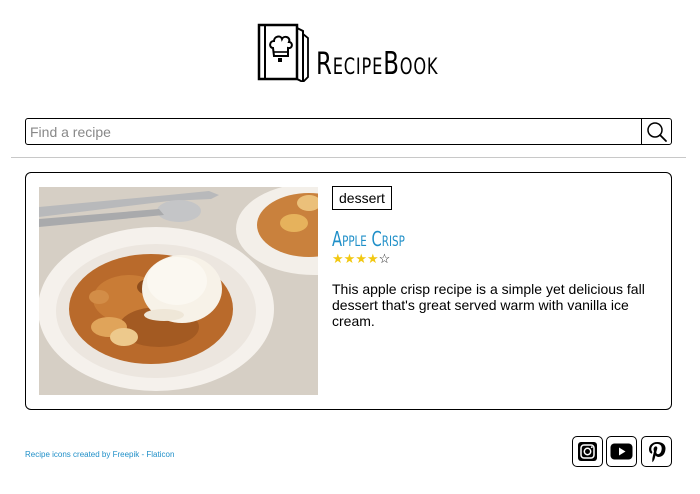 This screenshot has height=494, width=700. I want to click on pinterest-button, so click(656, 451).